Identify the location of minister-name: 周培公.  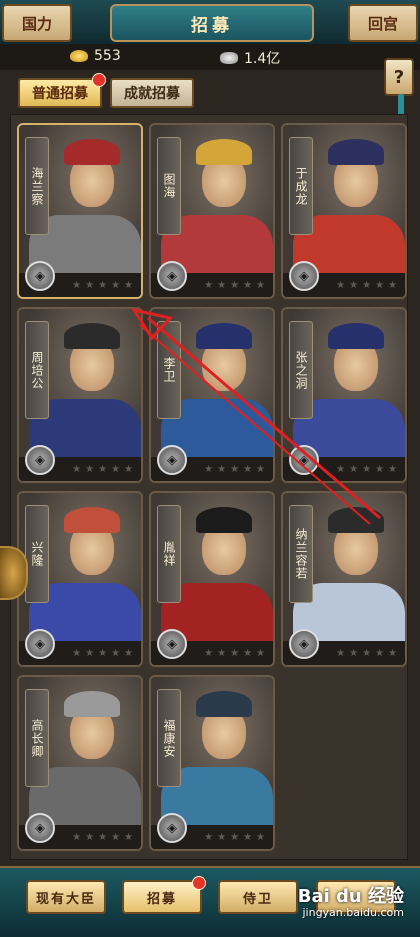
(37, 370).